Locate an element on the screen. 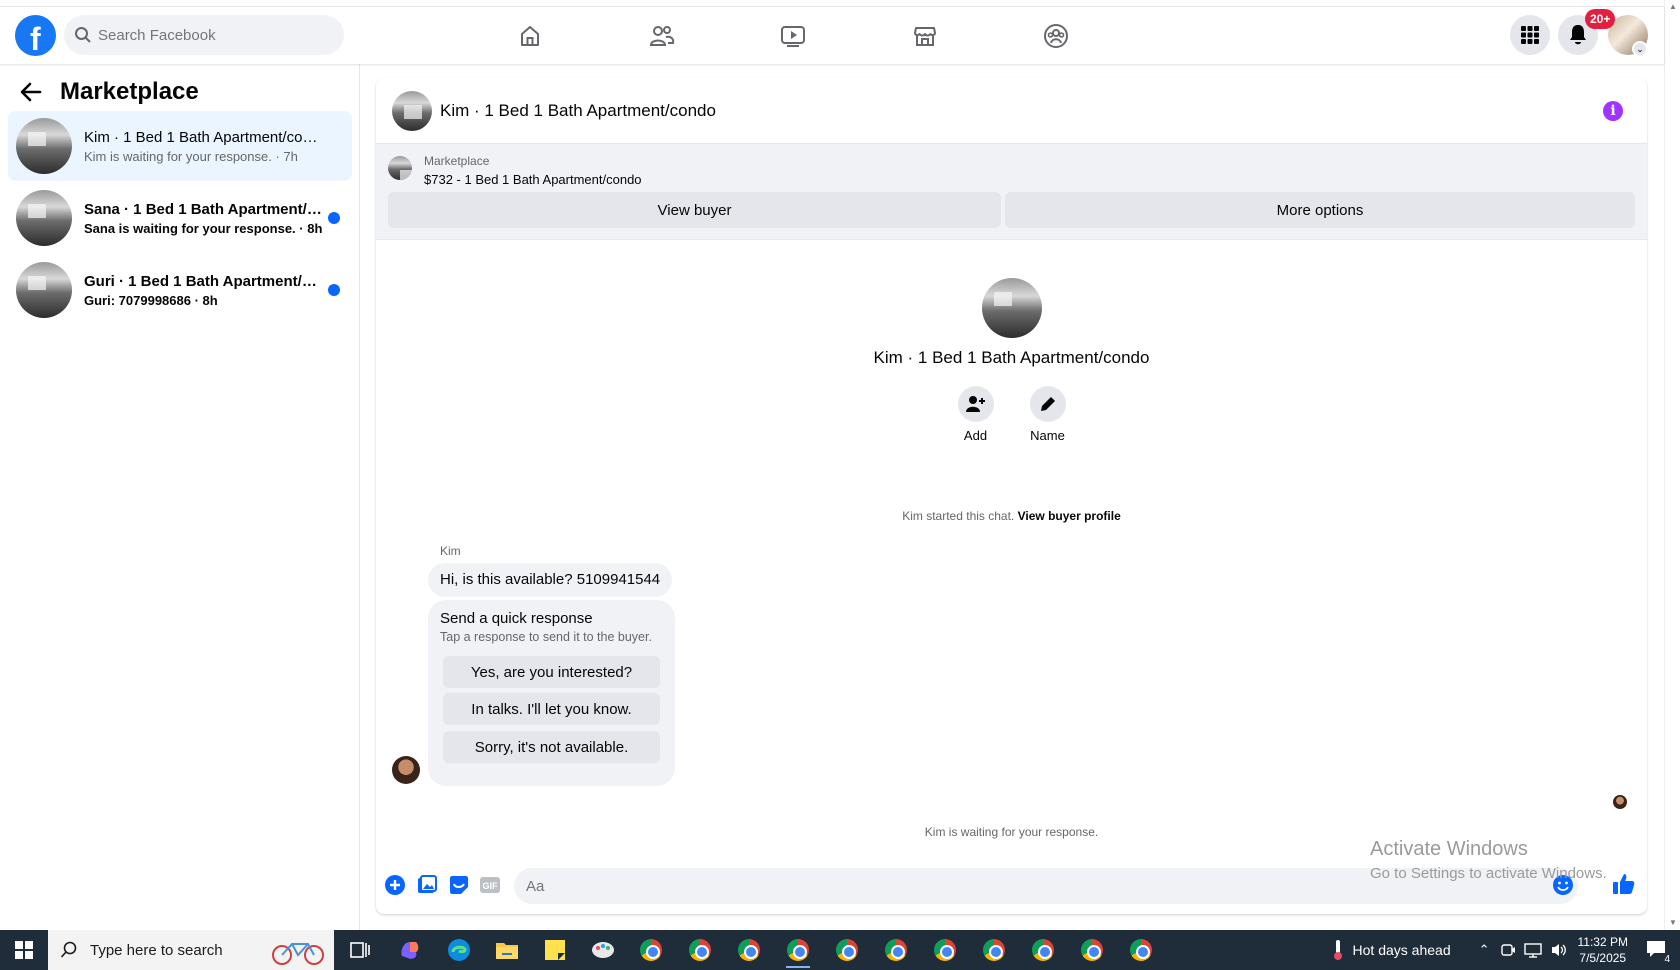  clock-time: 11:32 PM is located at coordinates (1602, 942).